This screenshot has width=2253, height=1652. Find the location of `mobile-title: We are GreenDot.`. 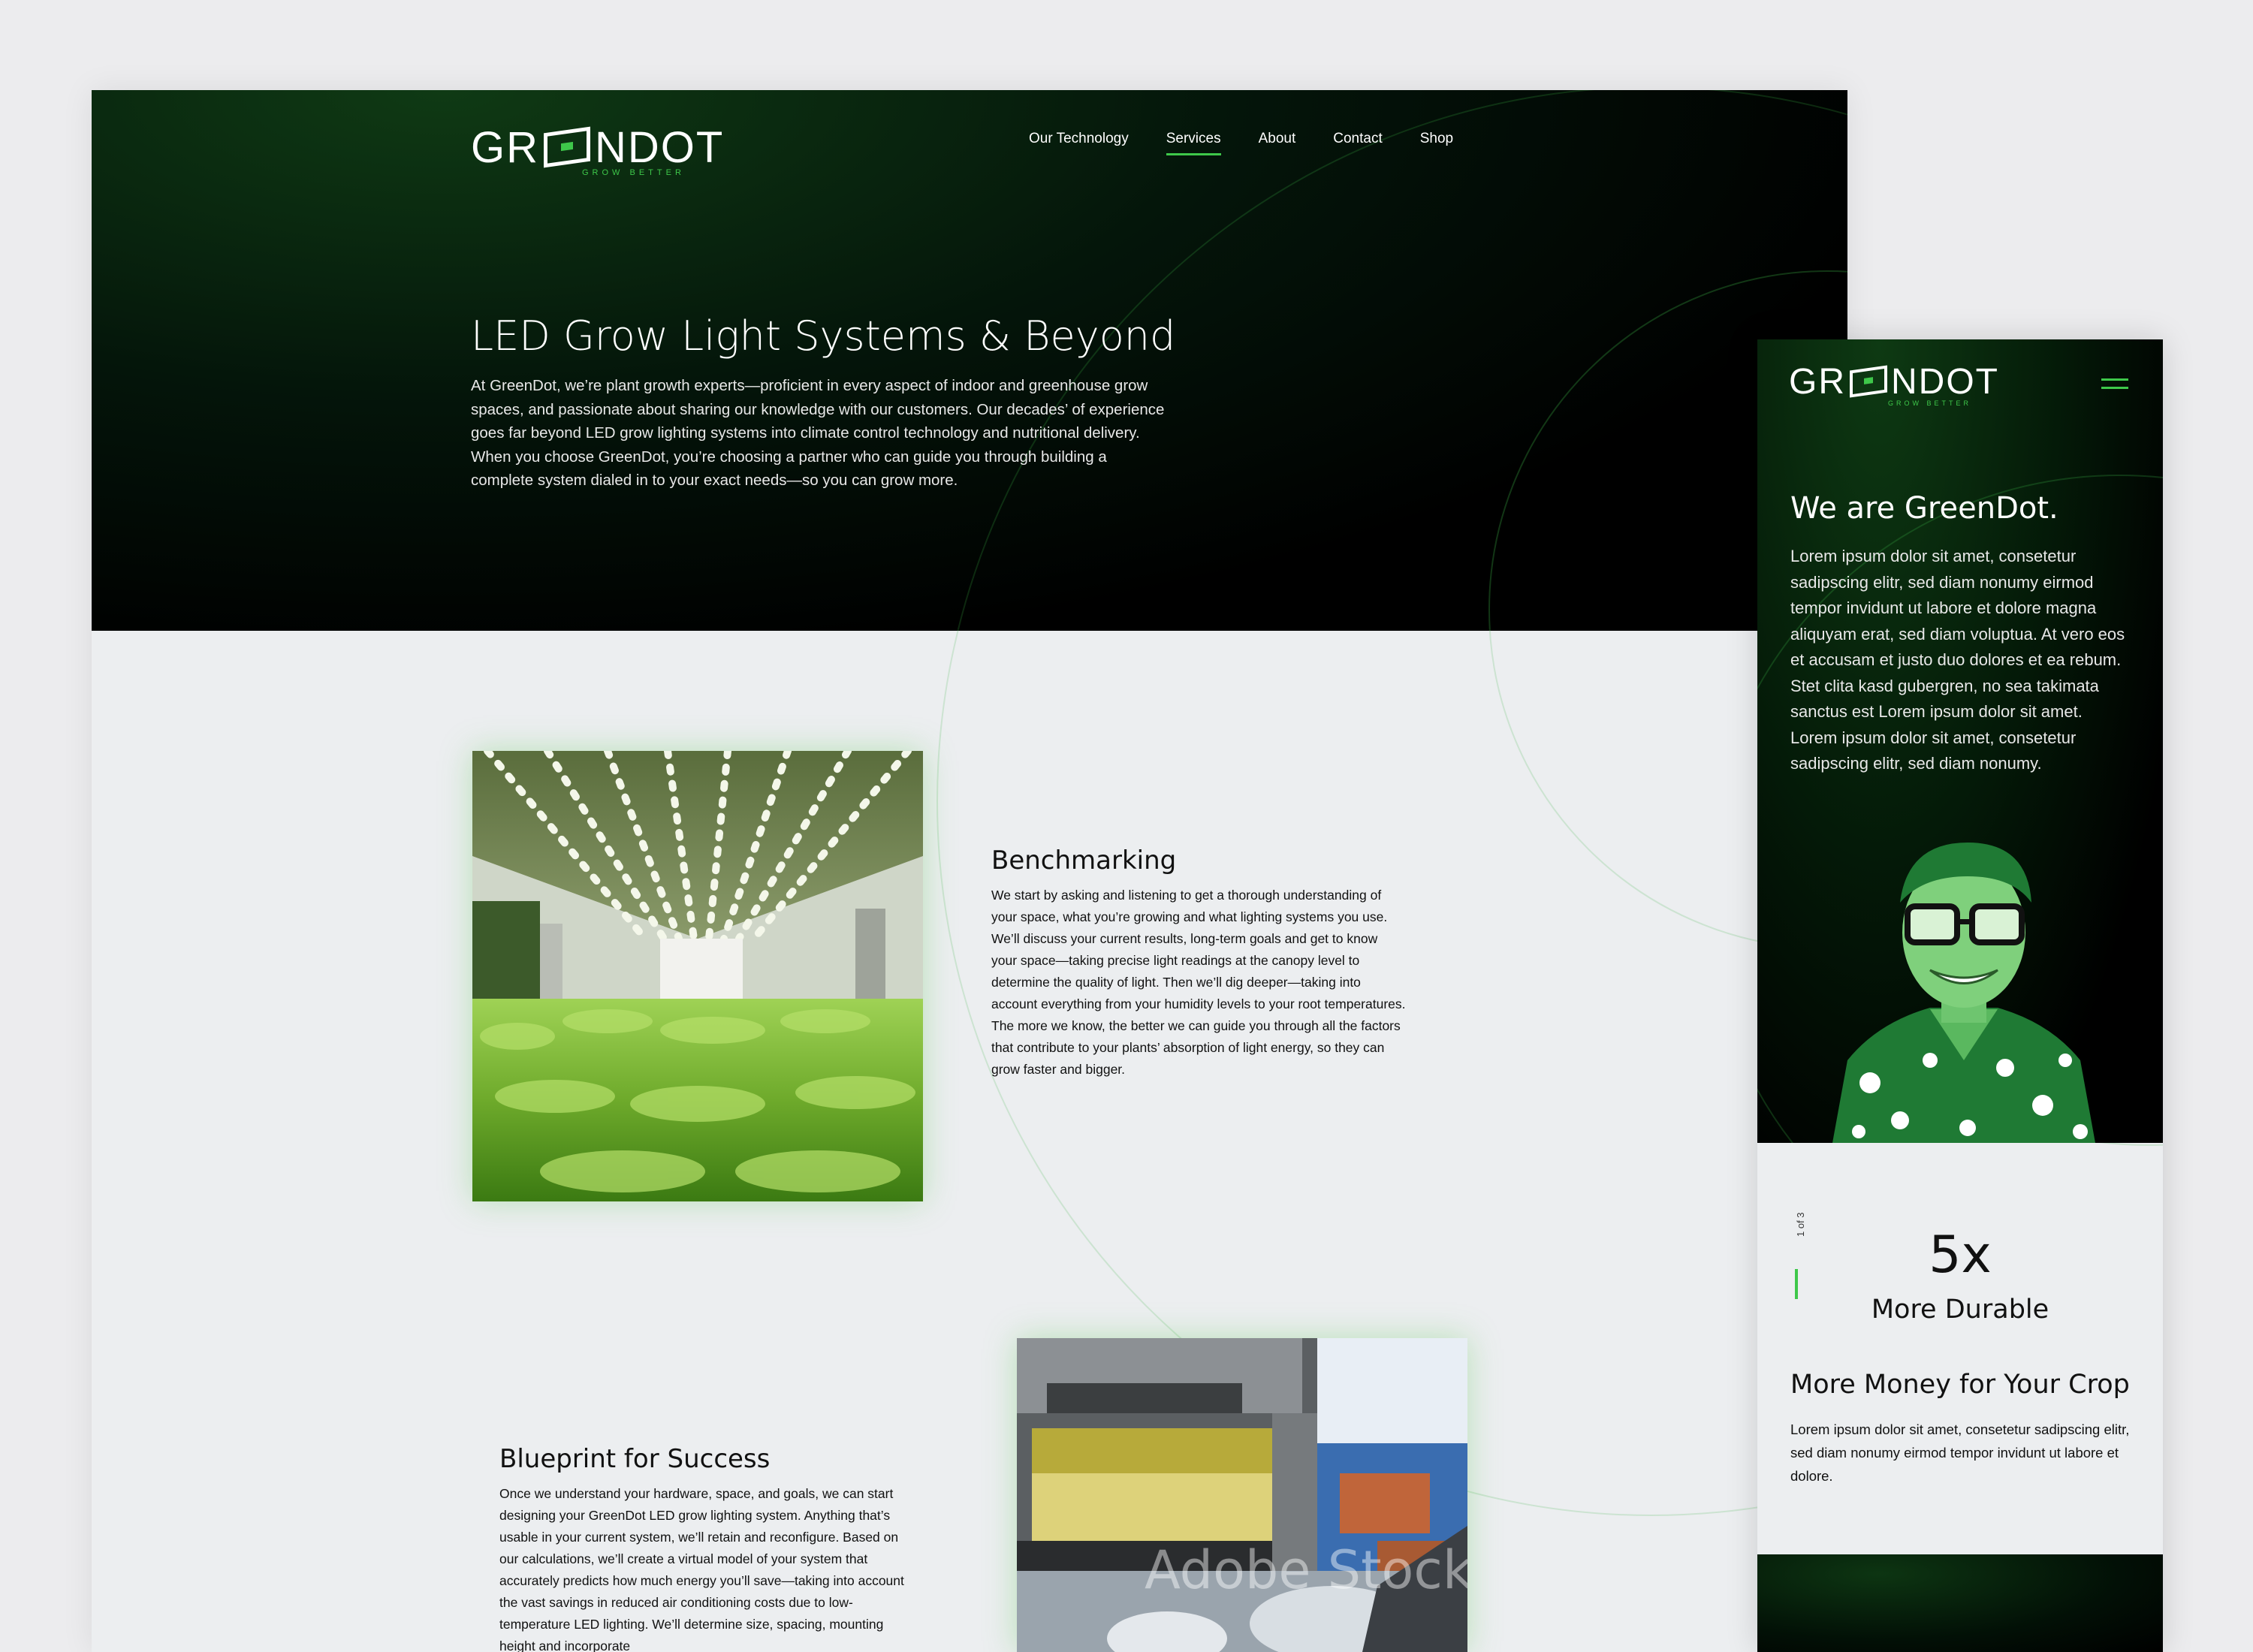

mobile-title: We are GreenDot. is located at coordinates (1924, 508).